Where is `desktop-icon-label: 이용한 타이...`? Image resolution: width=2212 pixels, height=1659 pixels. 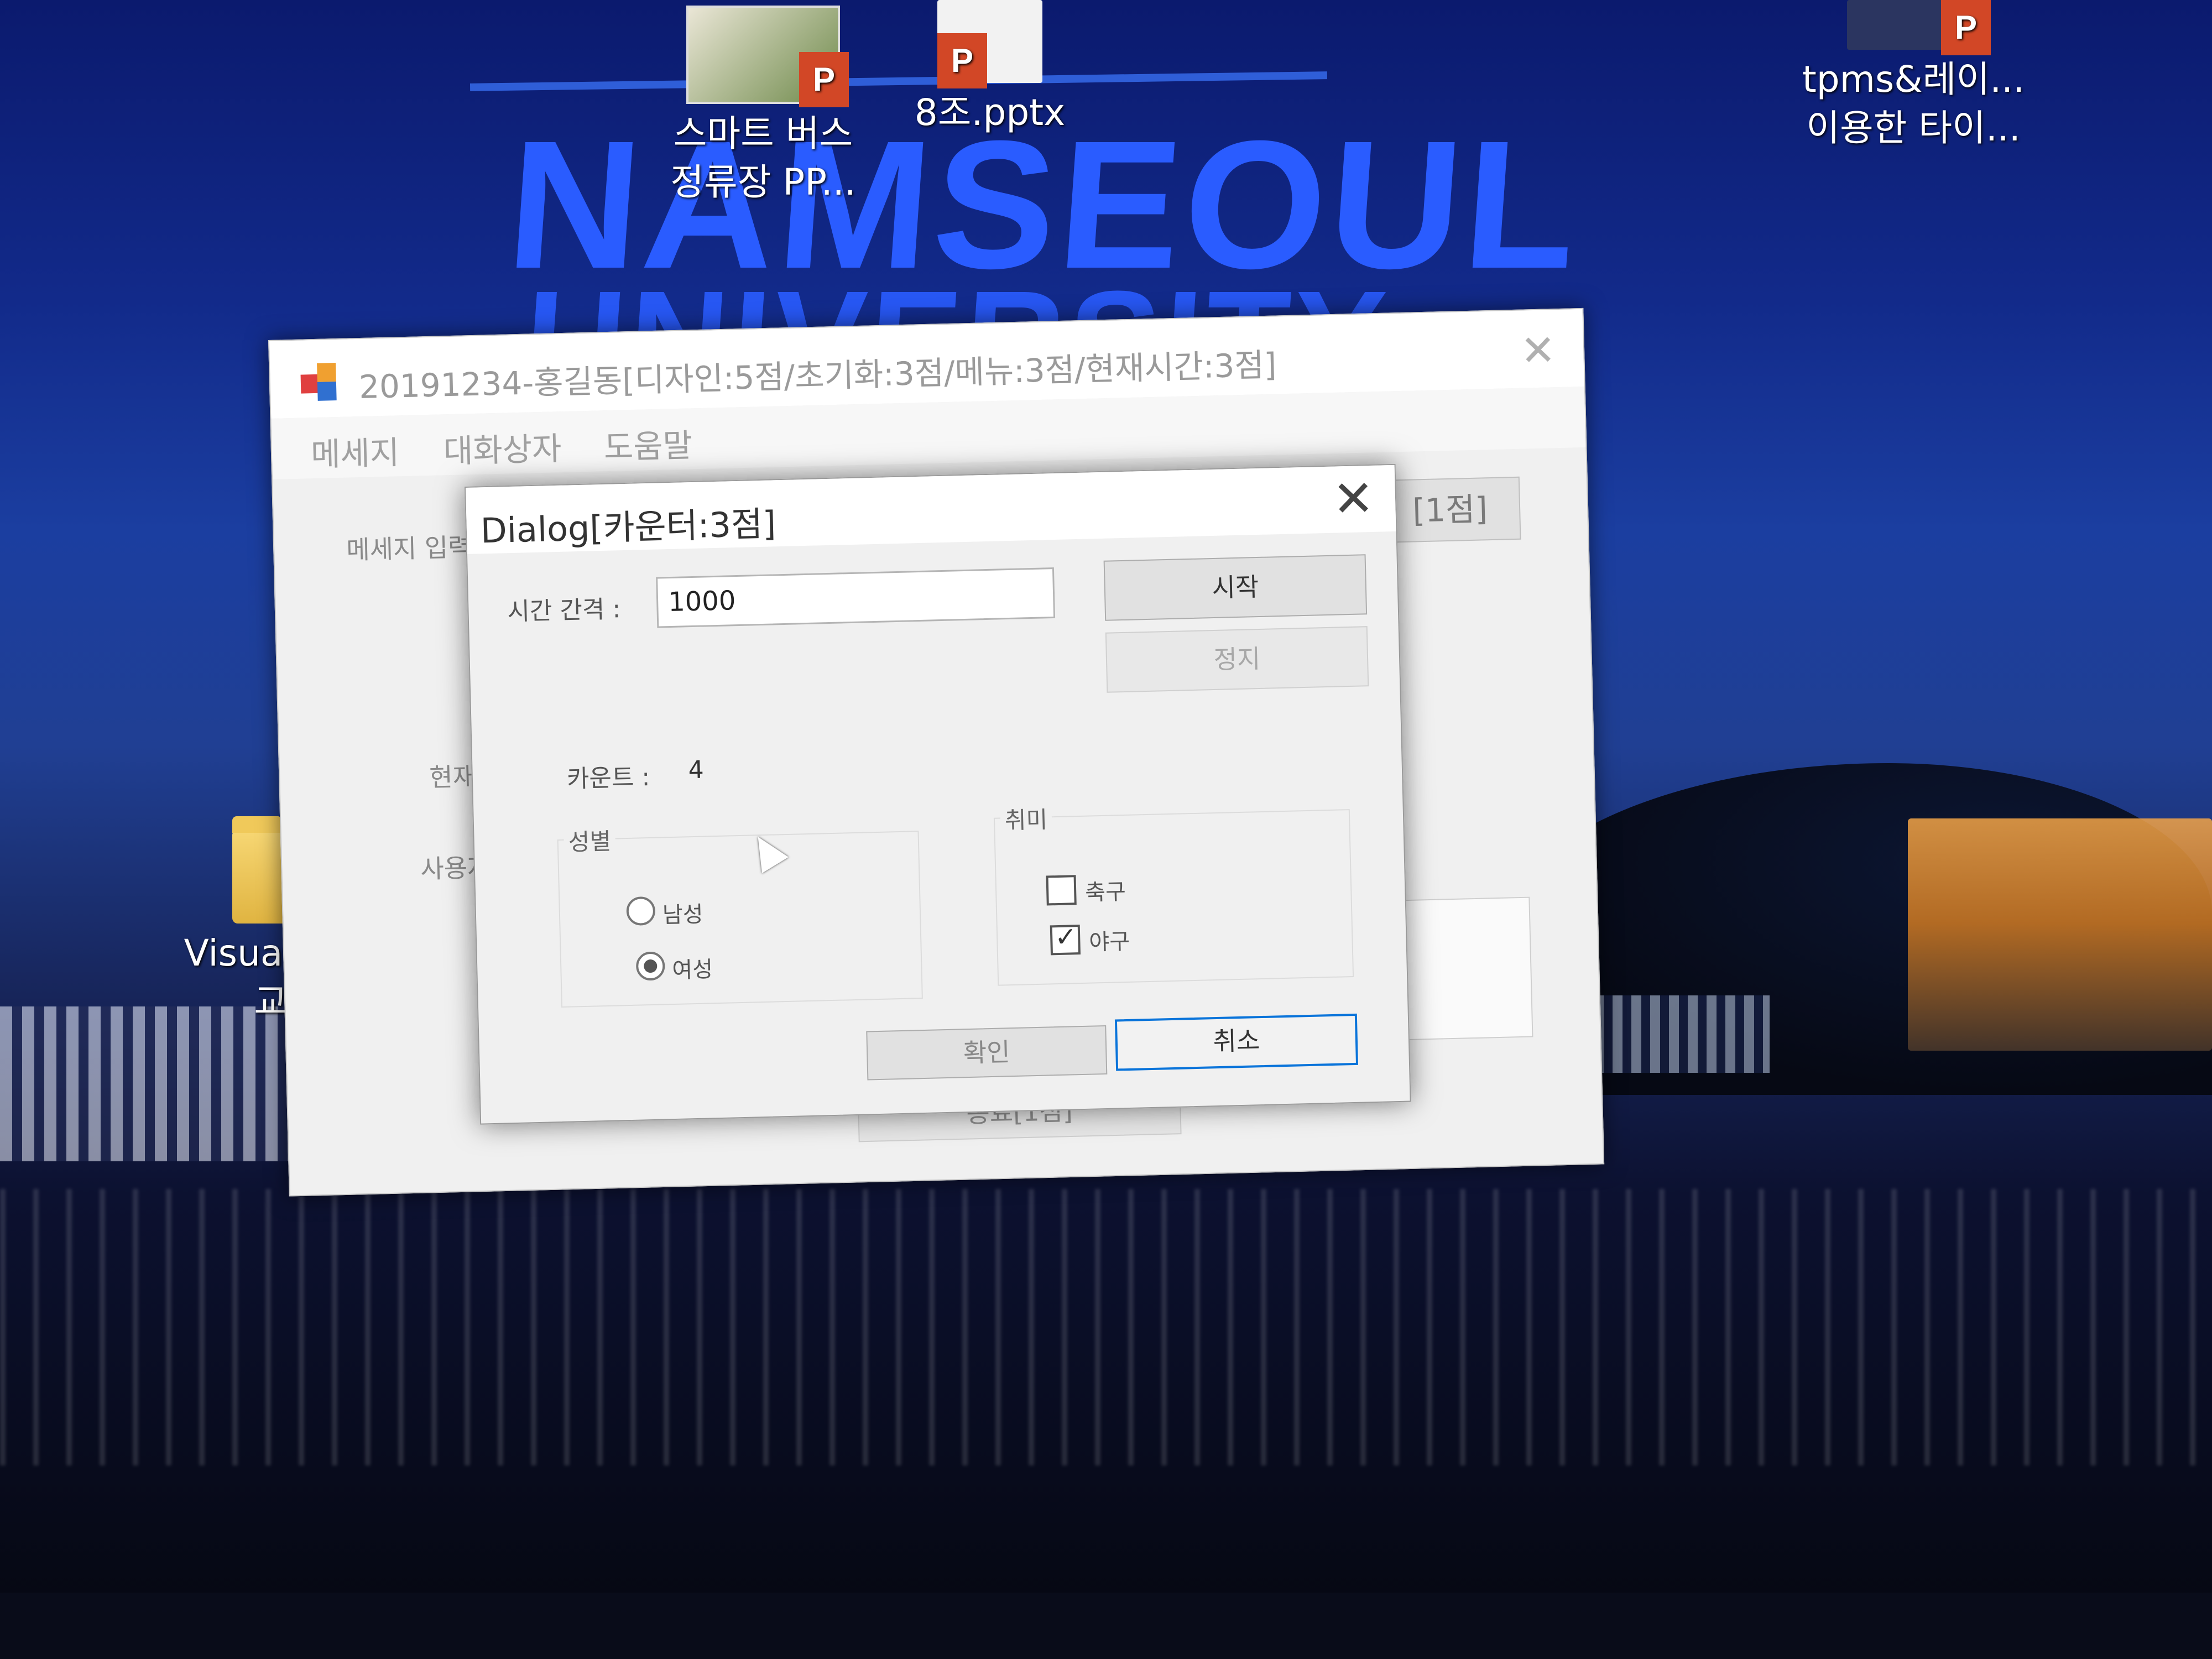
desktop-icon-label: 이용한 타이... is located at coordinates (1914, 128).